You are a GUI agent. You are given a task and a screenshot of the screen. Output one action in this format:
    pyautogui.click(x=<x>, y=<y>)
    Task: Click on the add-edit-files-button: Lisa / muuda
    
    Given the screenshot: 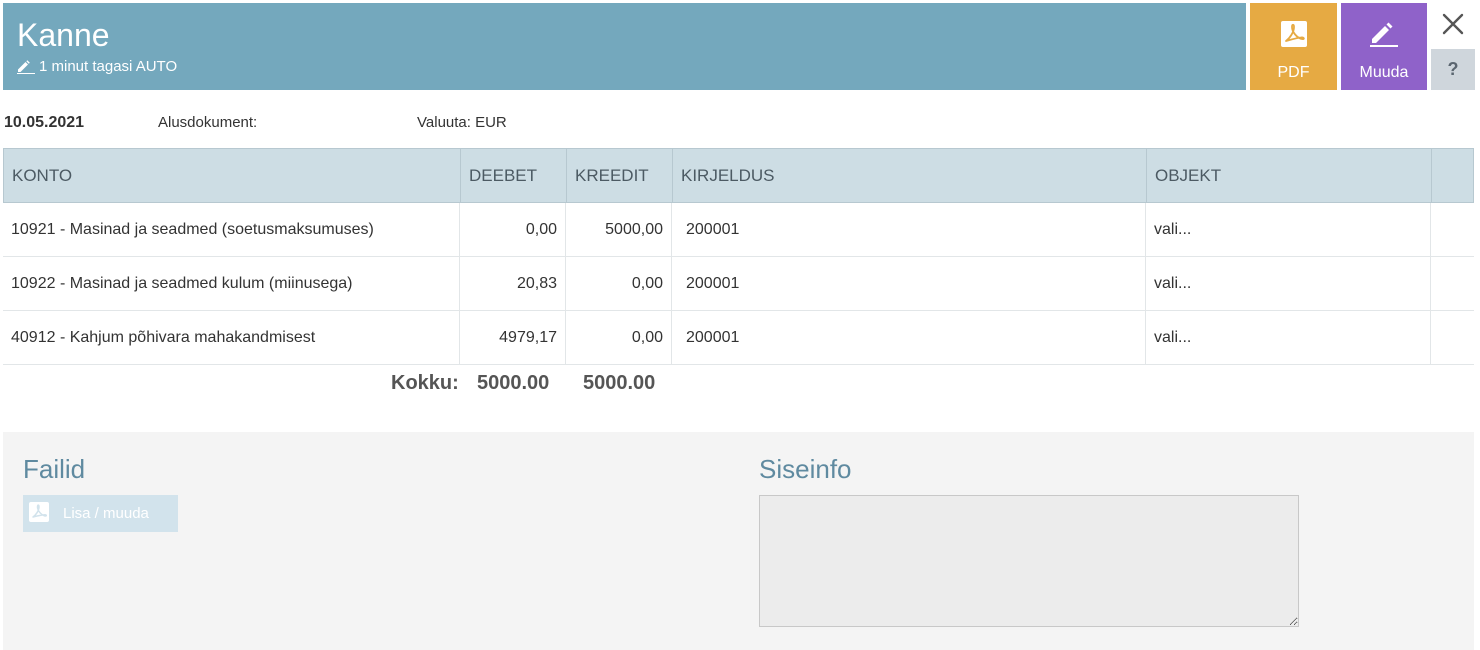 What is the action you would take?
    pyautogui.click(x=100, y=513)
    